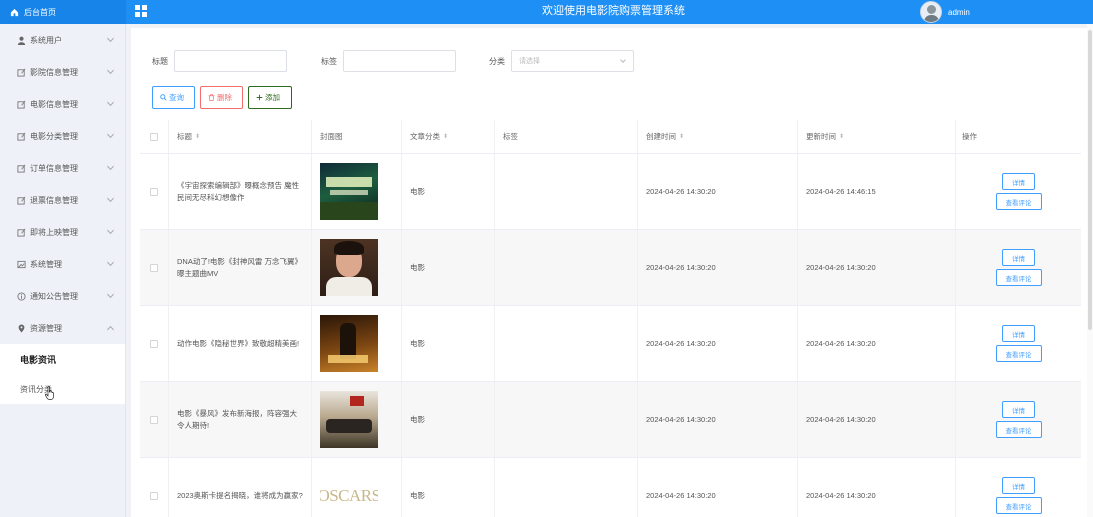 The width and height of the screenshot is (1093, 517). I want to click on row-title: DNA动了!电影《封神风雷 万念飞翼》曝主题曲MV, so click(240, 267).